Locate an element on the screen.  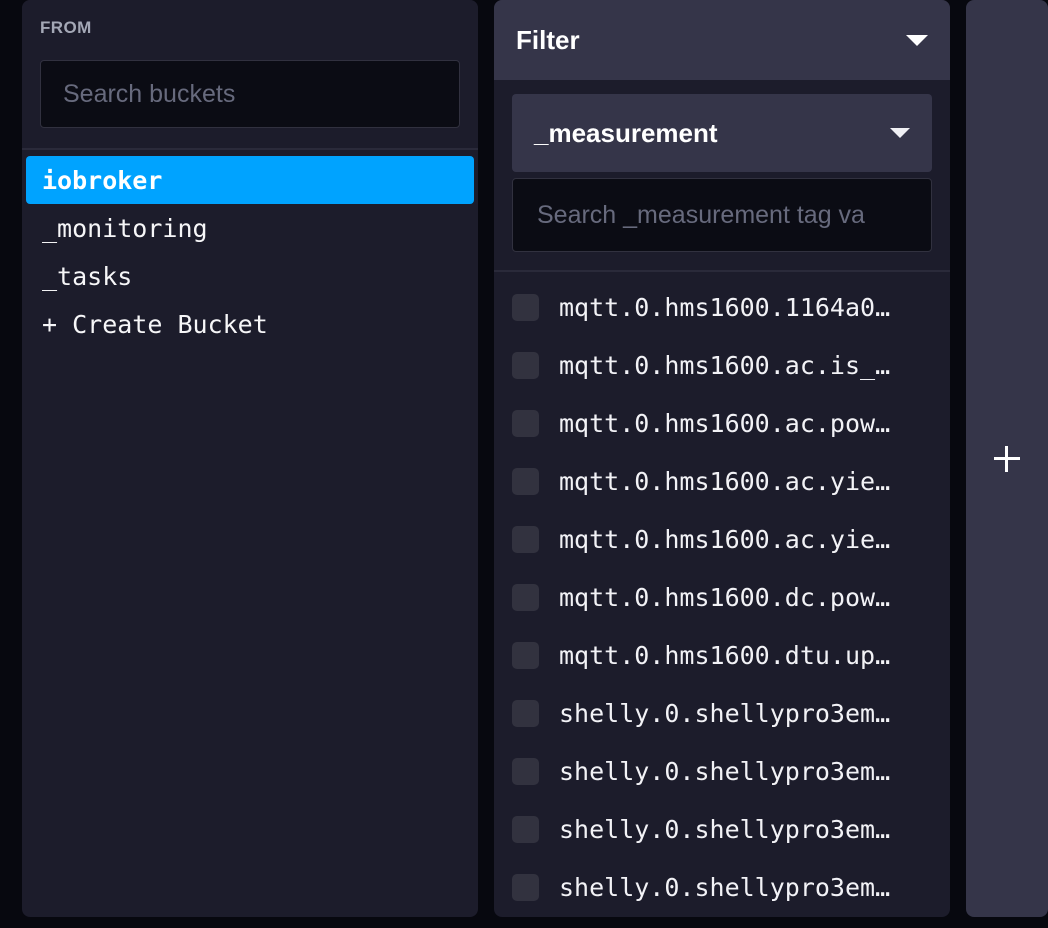
bucket-item-label: iobroker is located at coordinates (102, 180).